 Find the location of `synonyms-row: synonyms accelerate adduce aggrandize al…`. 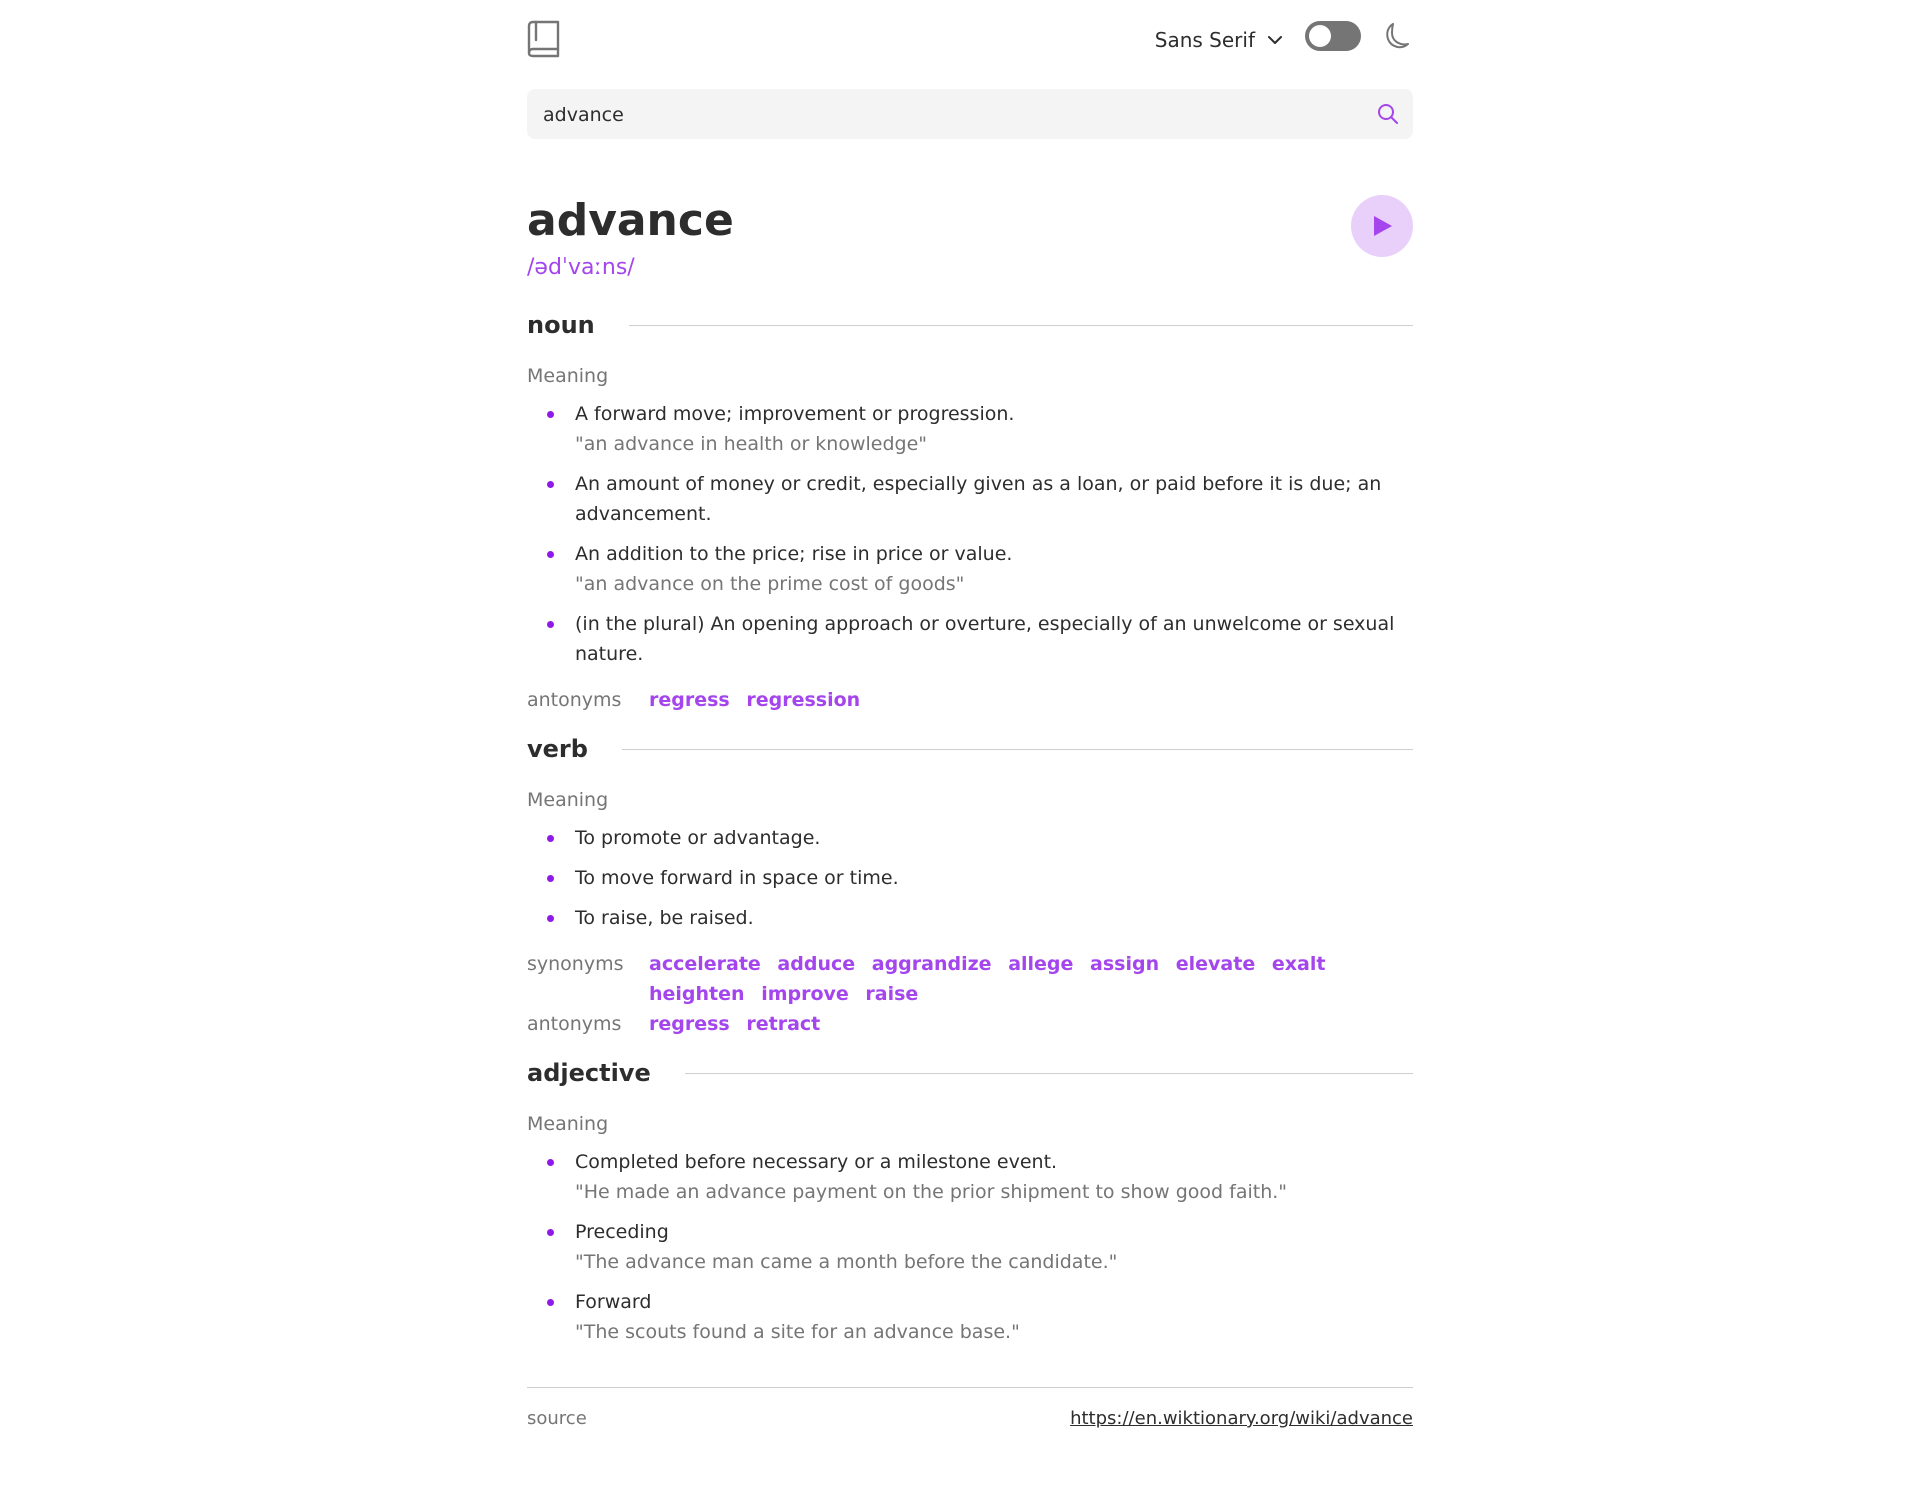

synonyms-row: synonyms accelerate adduce aggrandize al… is located at coordinates (970, 979).